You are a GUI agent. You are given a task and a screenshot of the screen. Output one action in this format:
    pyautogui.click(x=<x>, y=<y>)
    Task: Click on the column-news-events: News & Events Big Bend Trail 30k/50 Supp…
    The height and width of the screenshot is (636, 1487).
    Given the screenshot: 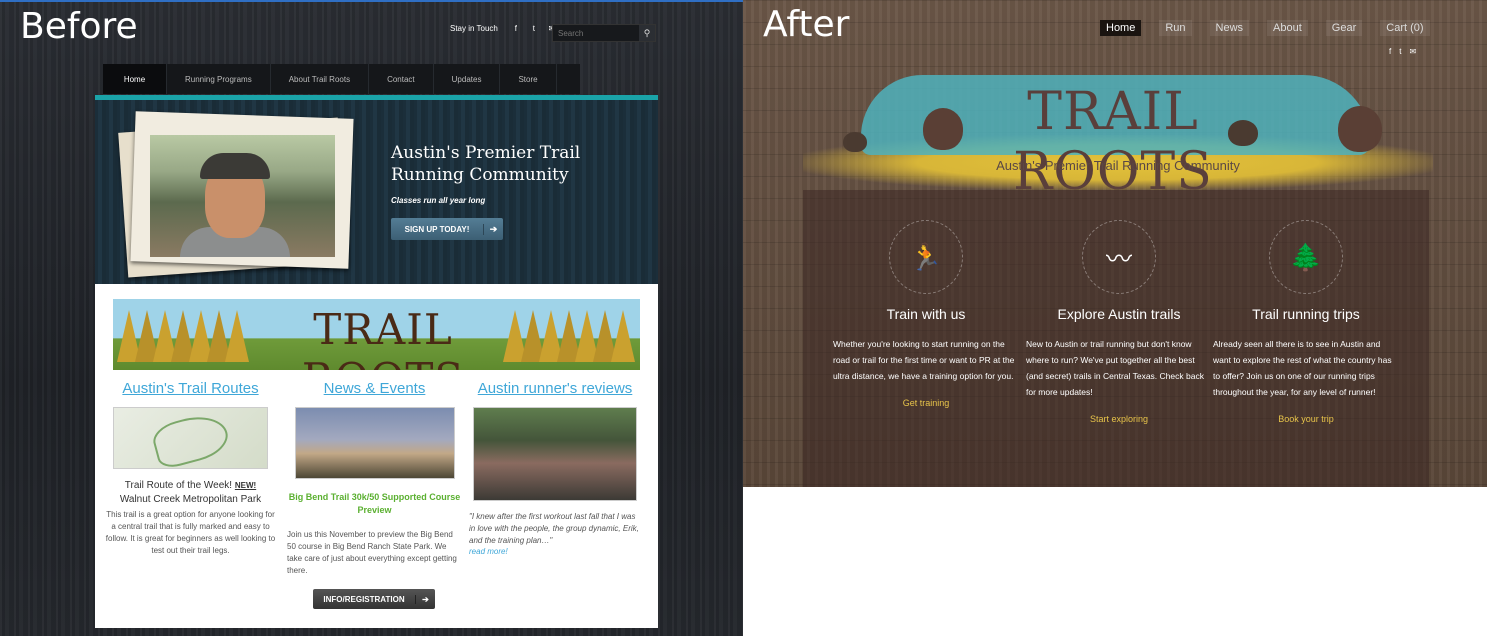 What is the action you would take?
    pyautogui.click(x=374, y=478)
    